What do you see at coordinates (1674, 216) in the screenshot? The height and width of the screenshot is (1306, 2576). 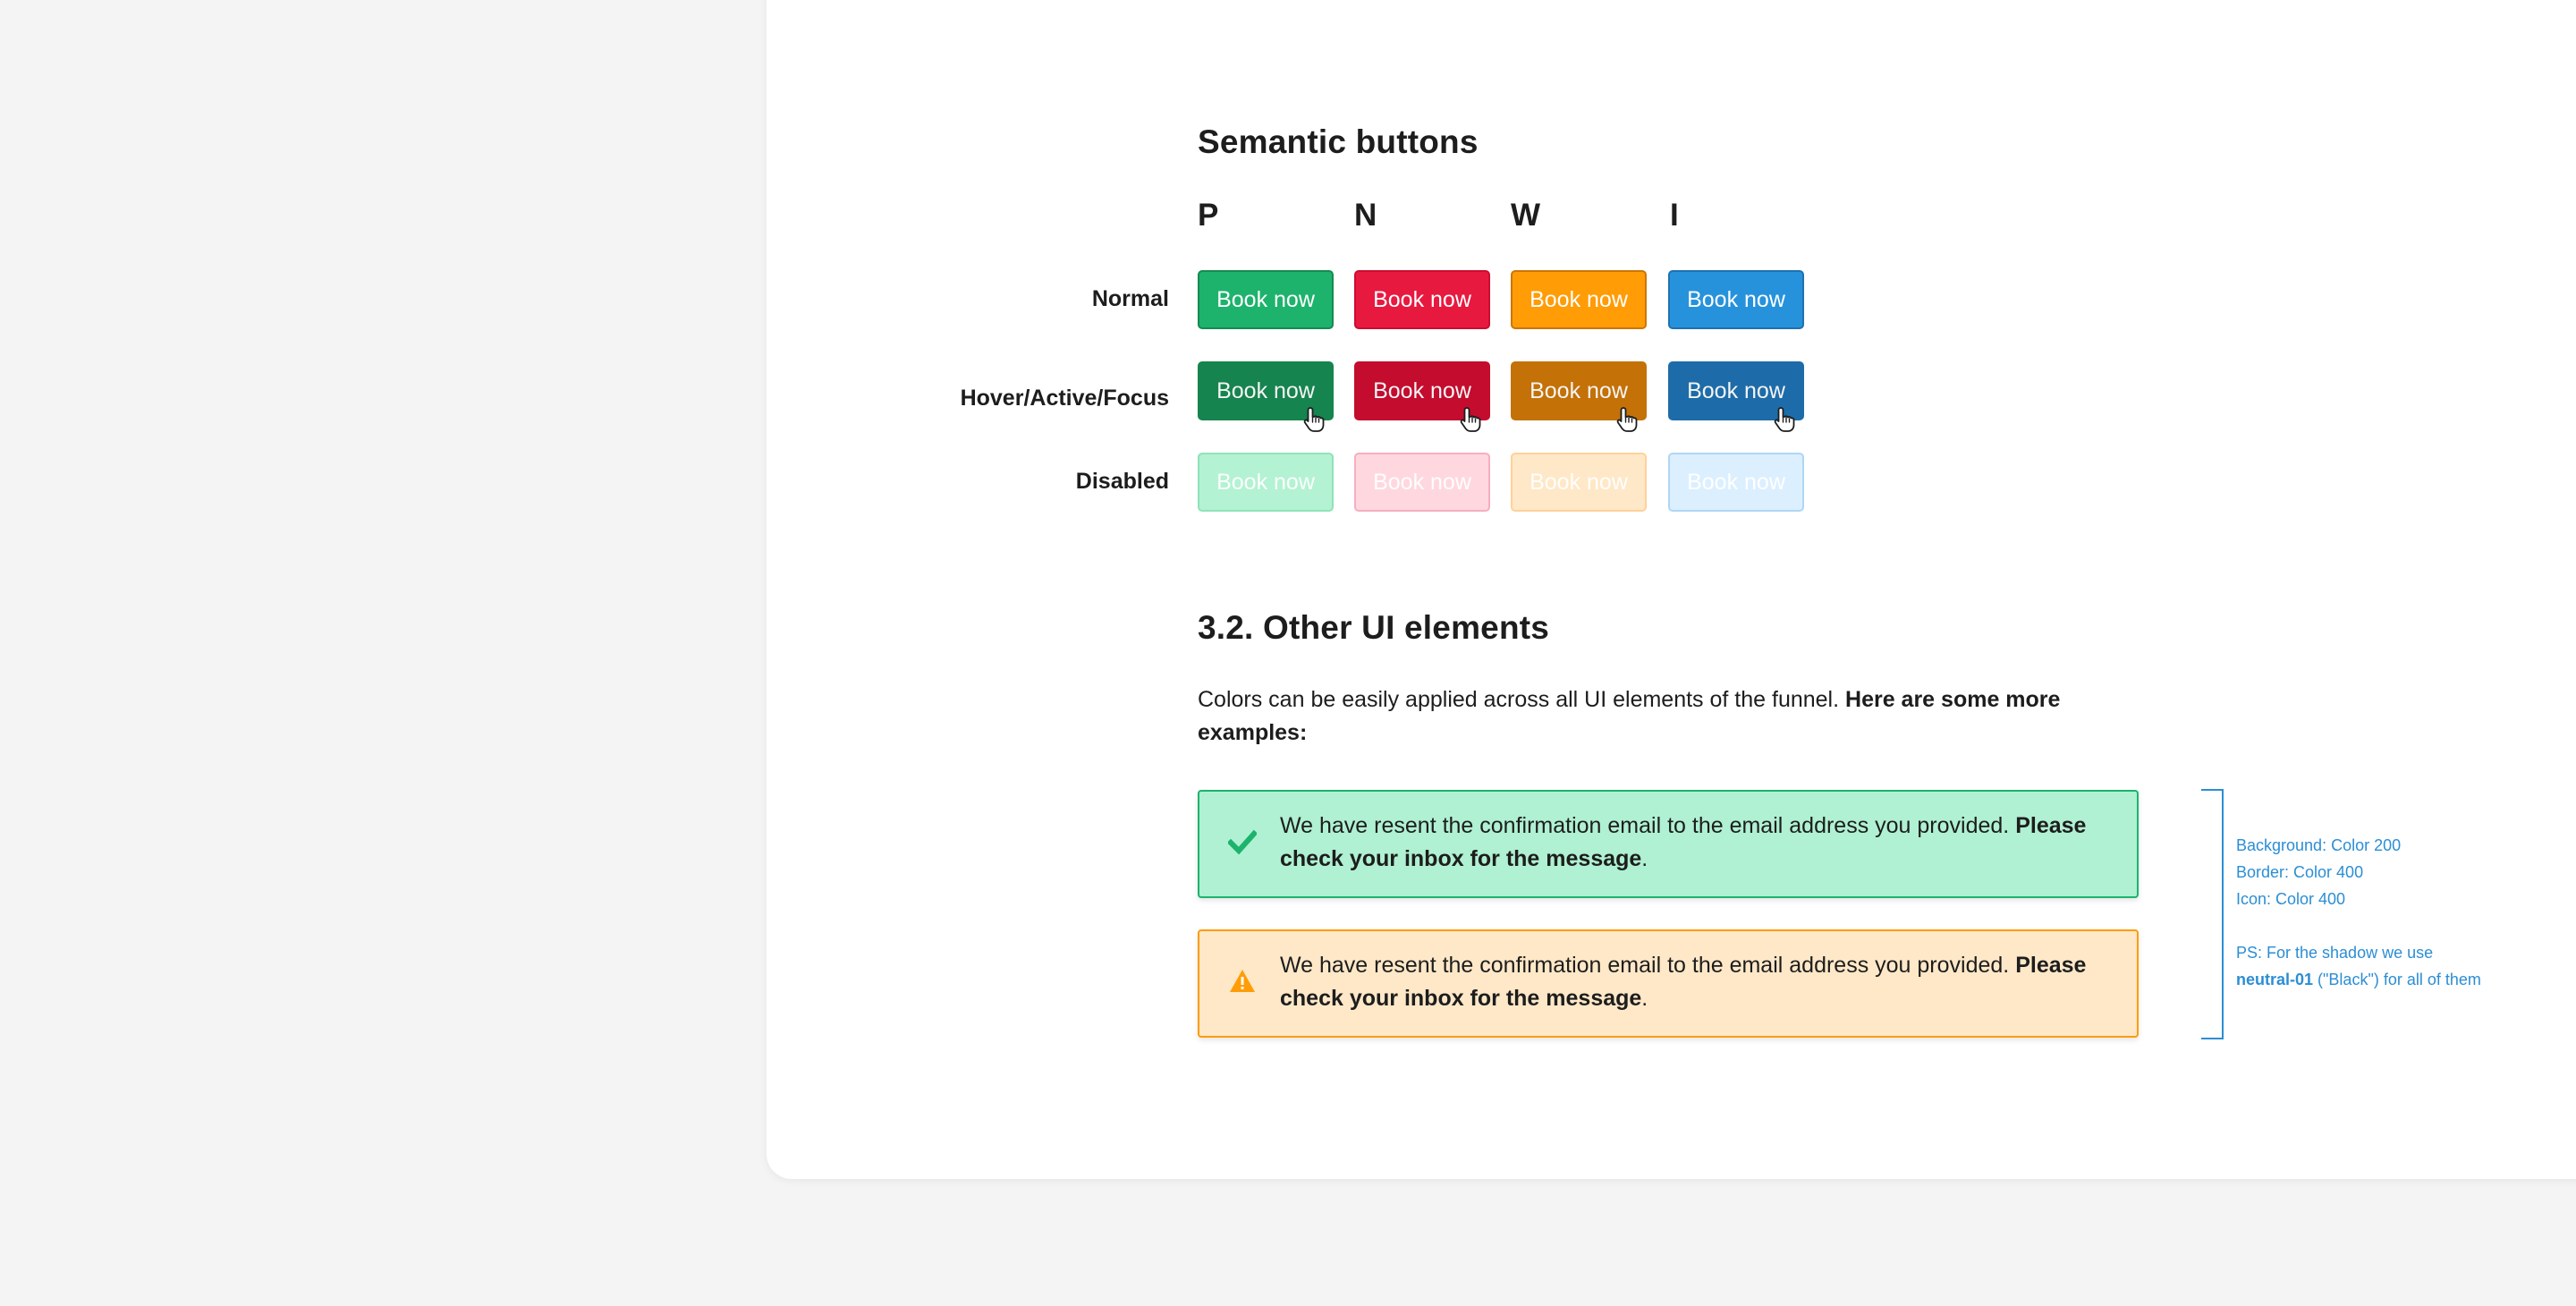 I see `column-header-i: I` at bounding box center [1674, 216].